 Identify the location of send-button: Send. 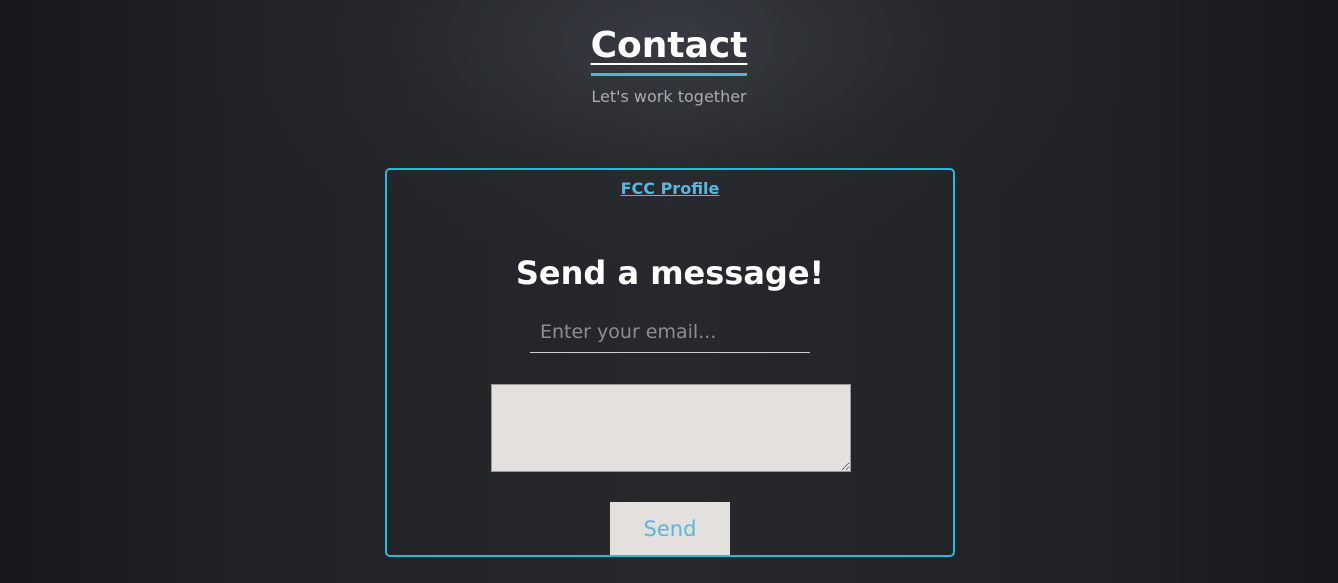
(670, 528).